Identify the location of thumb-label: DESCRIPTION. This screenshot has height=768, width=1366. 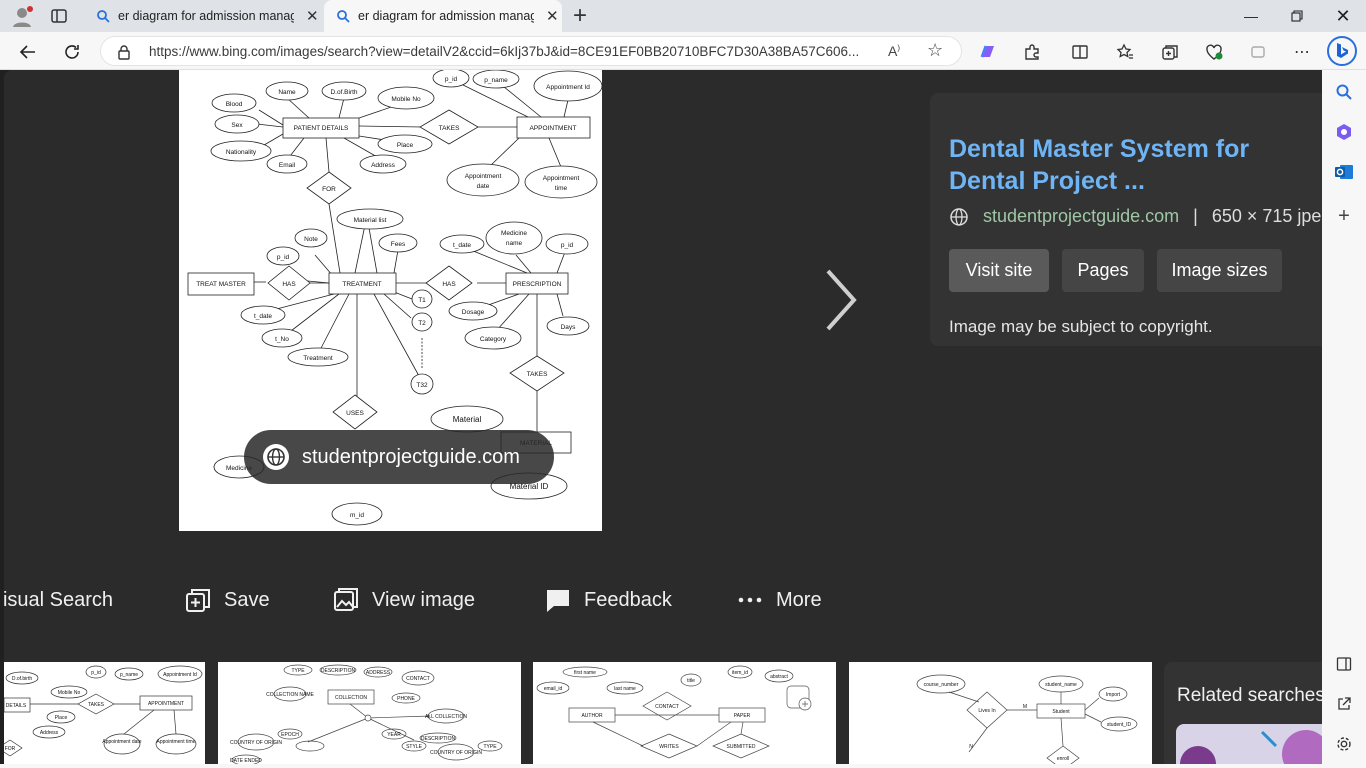
(438, 739).